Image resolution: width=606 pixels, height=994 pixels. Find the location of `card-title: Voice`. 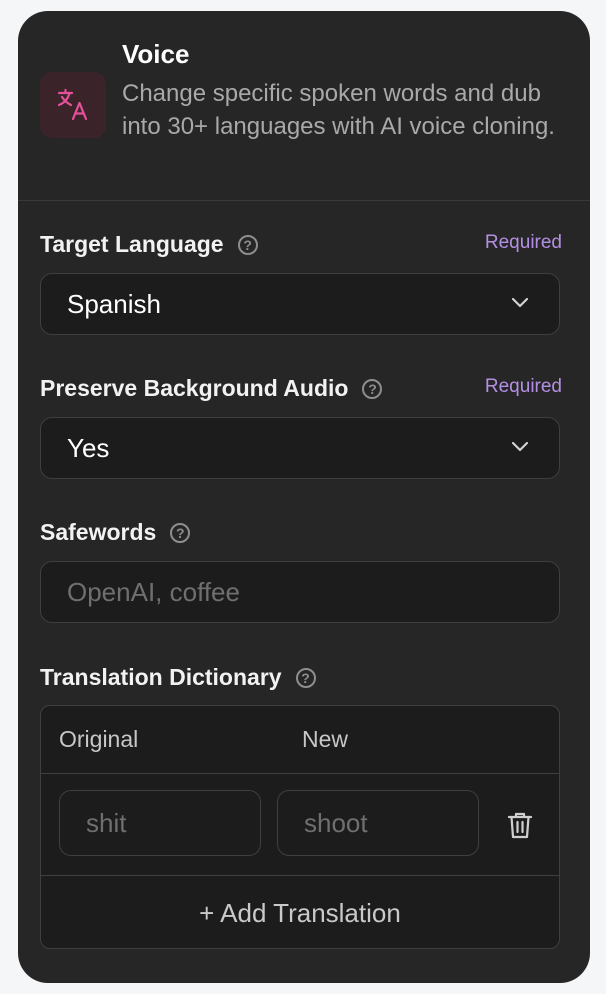

card-title: Voice is located at coordinates (156, 54).